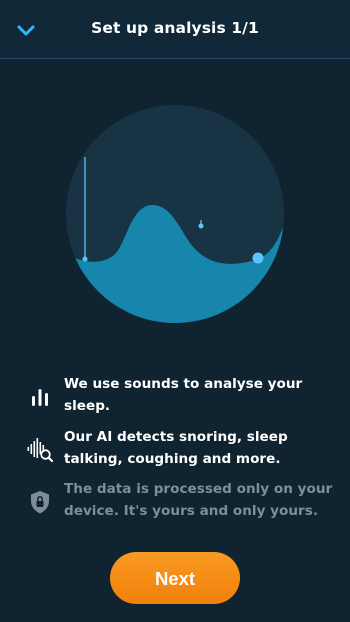  Describe the element at coordinates (258, 258) in the screenshot. I see `marker-dot-right` at that location.